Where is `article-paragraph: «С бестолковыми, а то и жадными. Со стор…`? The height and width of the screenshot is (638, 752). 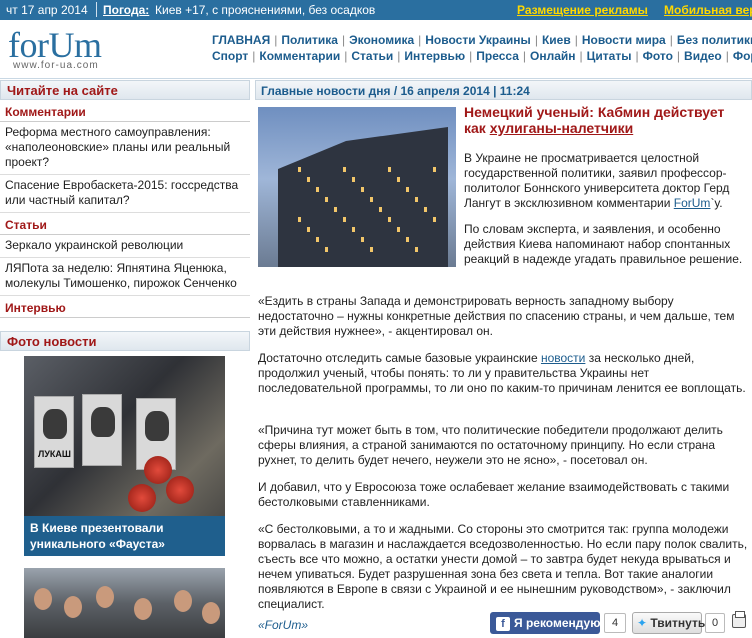
article-paragraph: «С бестолковыми, а то и жадными. Со стор… is located at coordinates (503, 566).